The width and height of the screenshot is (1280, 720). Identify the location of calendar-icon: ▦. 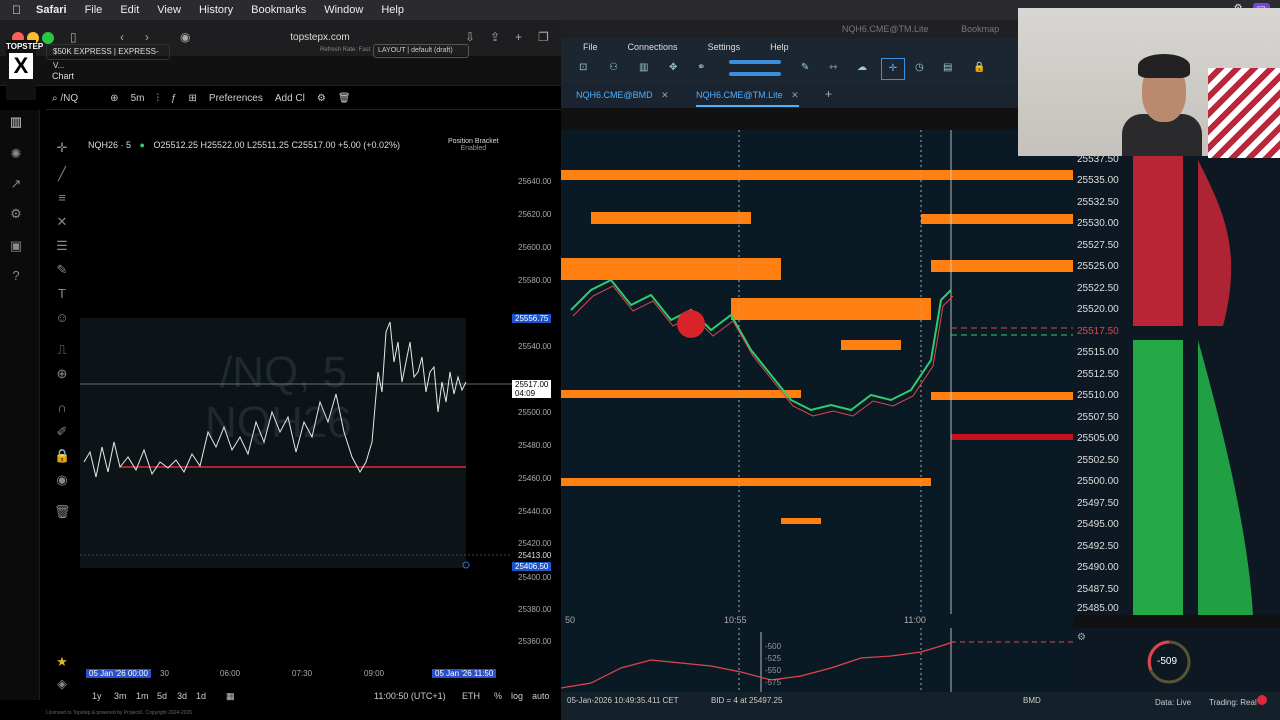
(230, 696).